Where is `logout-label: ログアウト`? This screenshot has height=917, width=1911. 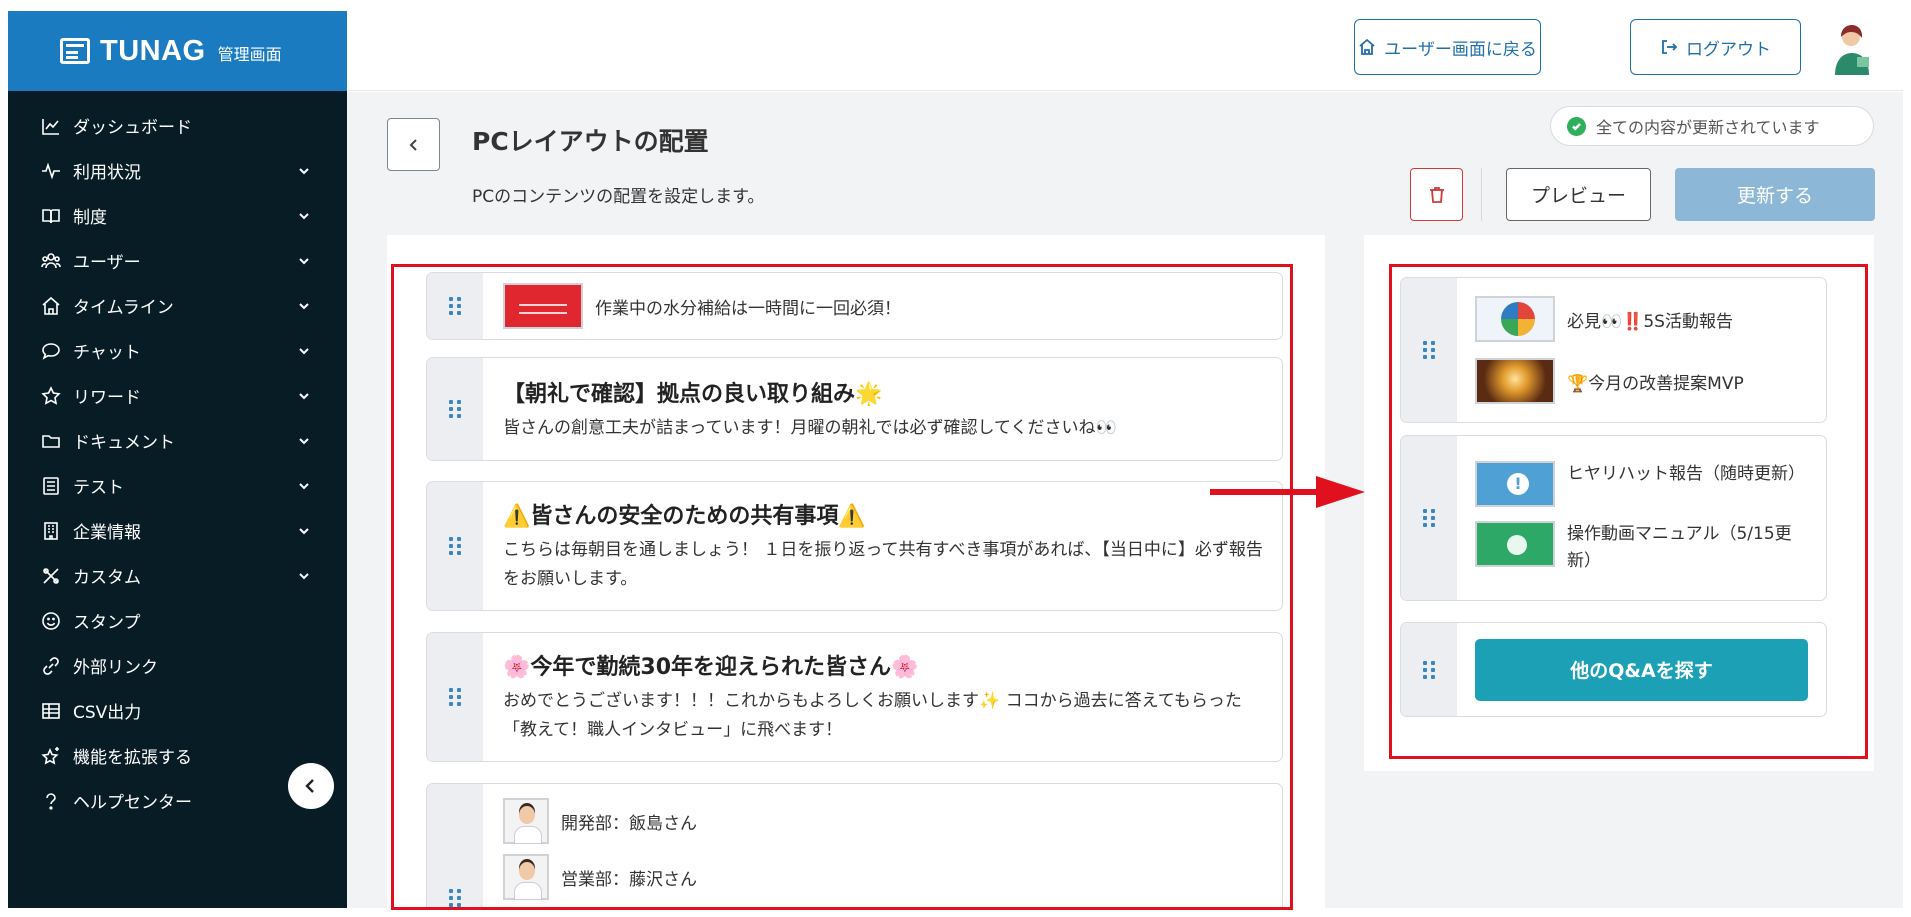
logout-label: ログアウト is located at coordinates (1728, 49).